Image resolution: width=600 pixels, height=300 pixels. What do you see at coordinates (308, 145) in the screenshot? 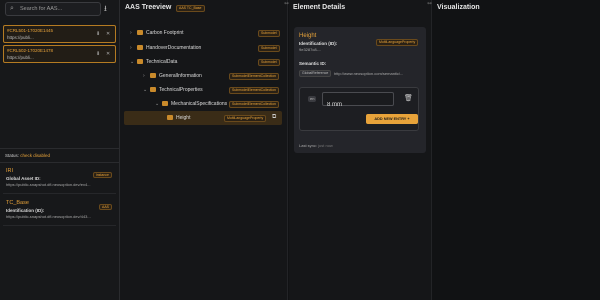
I see `last-sync-label: Last sync:` at bounding box center [308, 145].